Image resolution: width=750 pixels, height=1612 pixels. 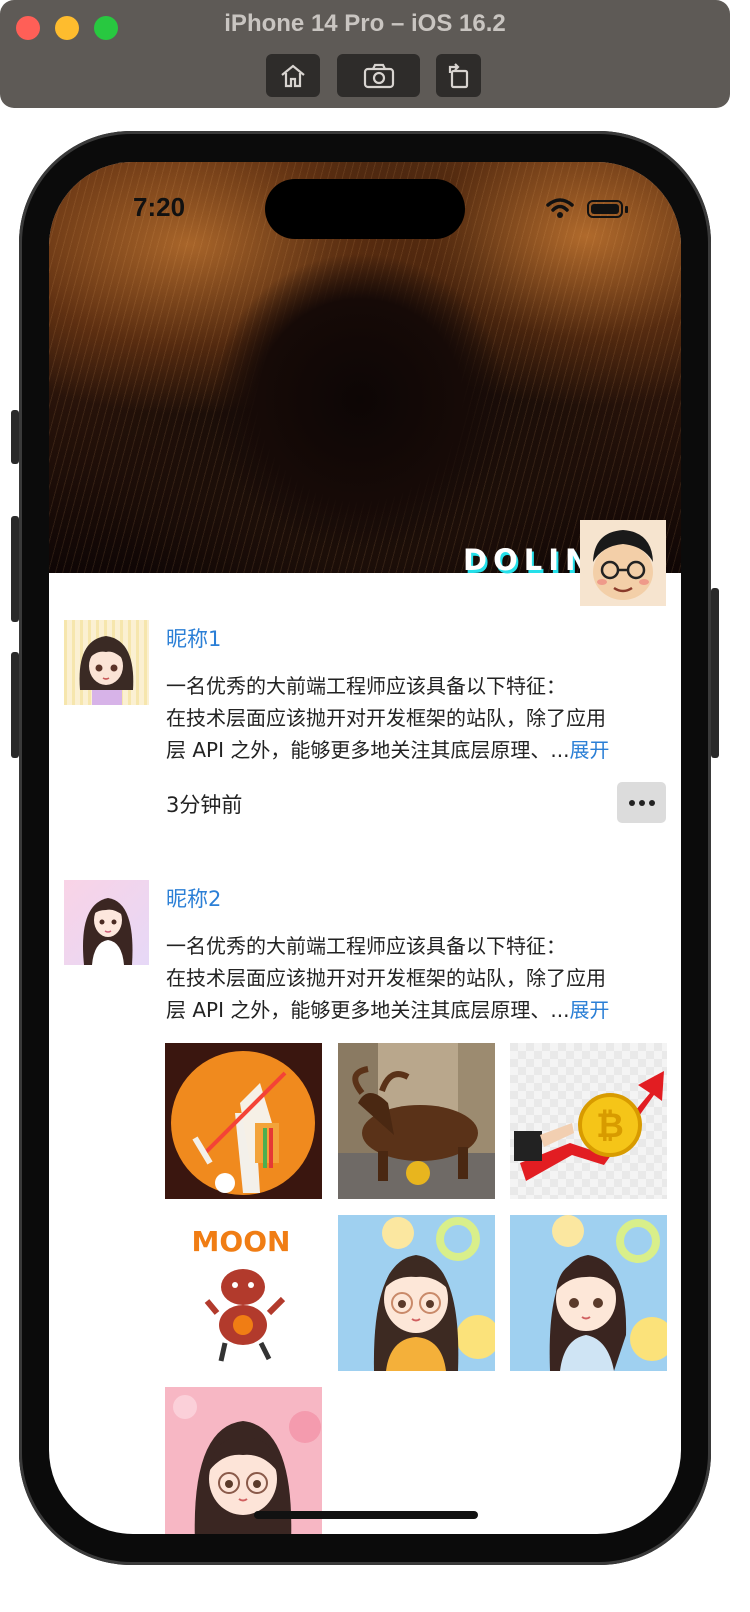 I want to click on simulator-title-bar: iPhone 14 Pro – iOS 16.2, so click(x=365, y=54).